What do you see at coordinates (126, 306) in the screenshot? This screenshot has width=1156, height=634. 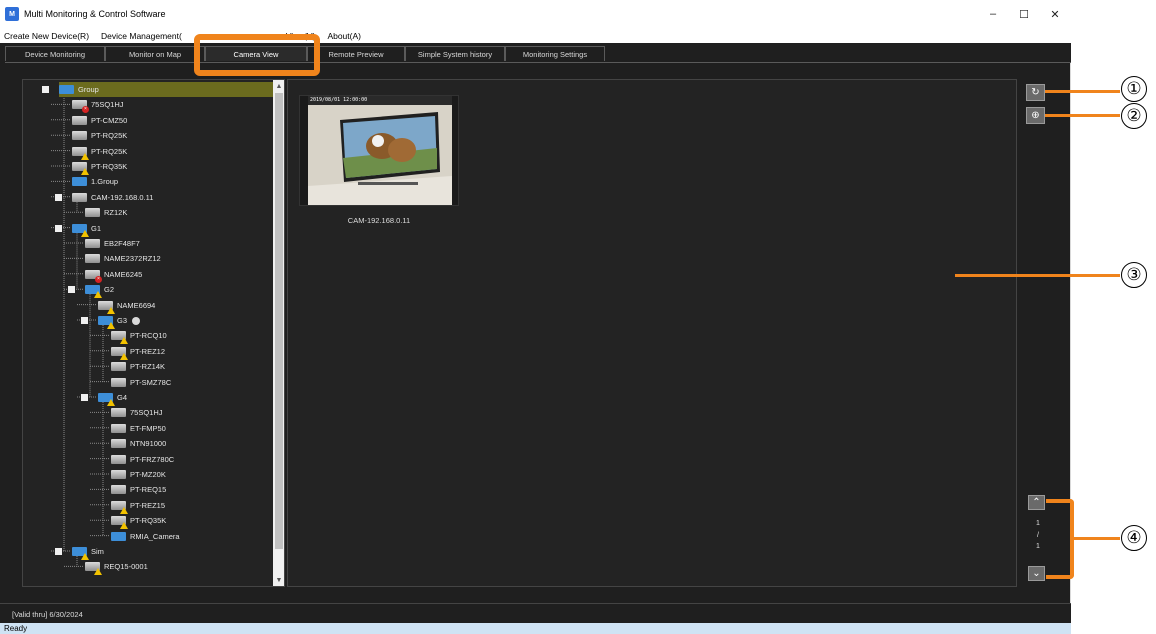 I see `tree-device-item: NAME6694` at bounding box center [126, 306].